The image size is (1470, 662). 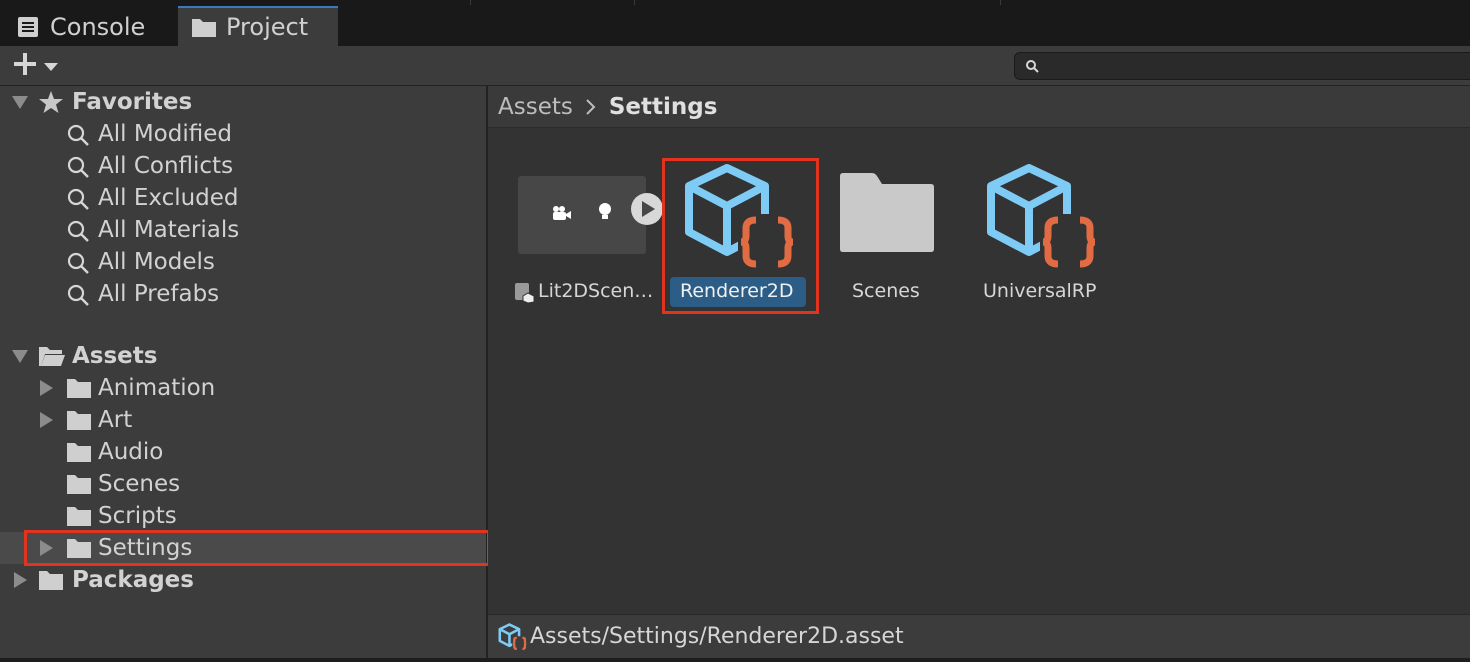 I want to click on breadcrumb-settings: Settings, so click(x=663, y=107).